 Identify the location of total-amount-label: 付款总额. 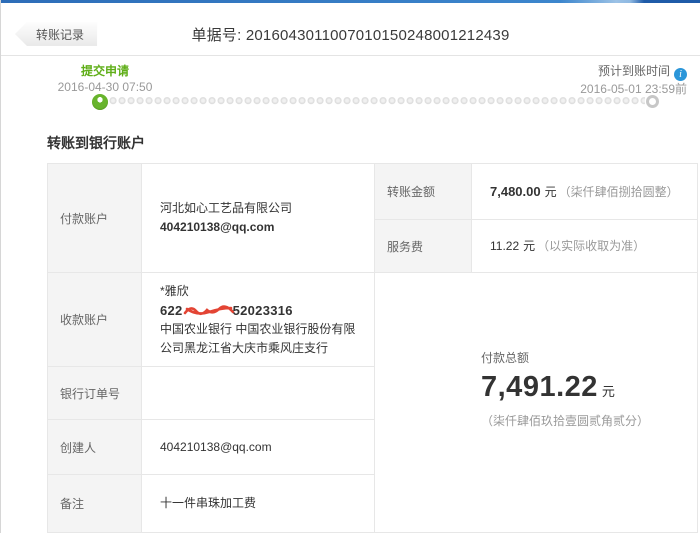
(505, 358).